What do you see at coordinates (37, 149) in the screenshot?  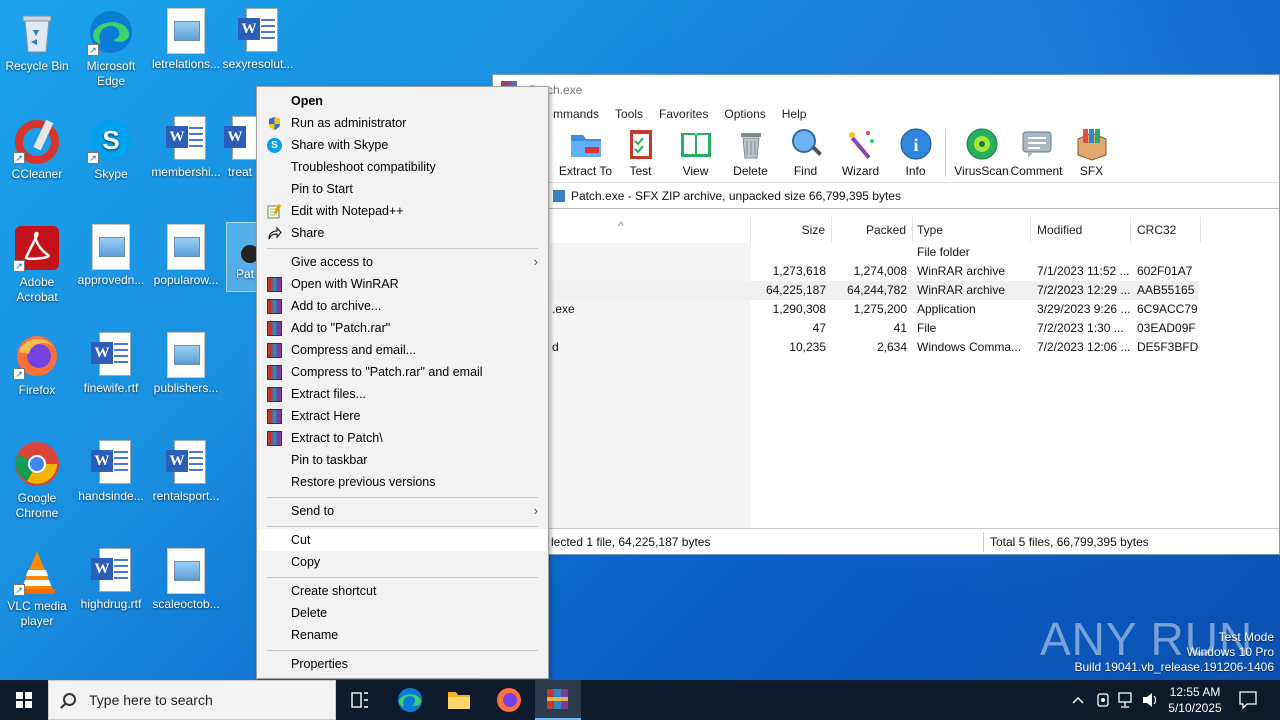 I see `desktop-icon-ccleaner: ↗ CCleaner` at bounding box center [37, 149].